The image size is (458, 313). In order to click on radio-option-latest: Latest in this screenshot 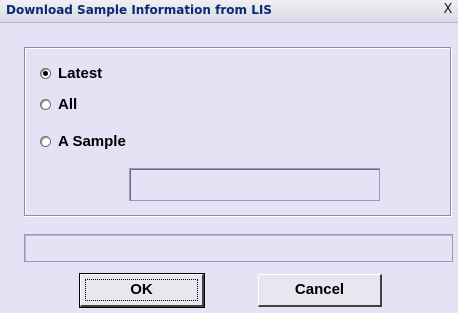, I will do `click(71, 73)`.